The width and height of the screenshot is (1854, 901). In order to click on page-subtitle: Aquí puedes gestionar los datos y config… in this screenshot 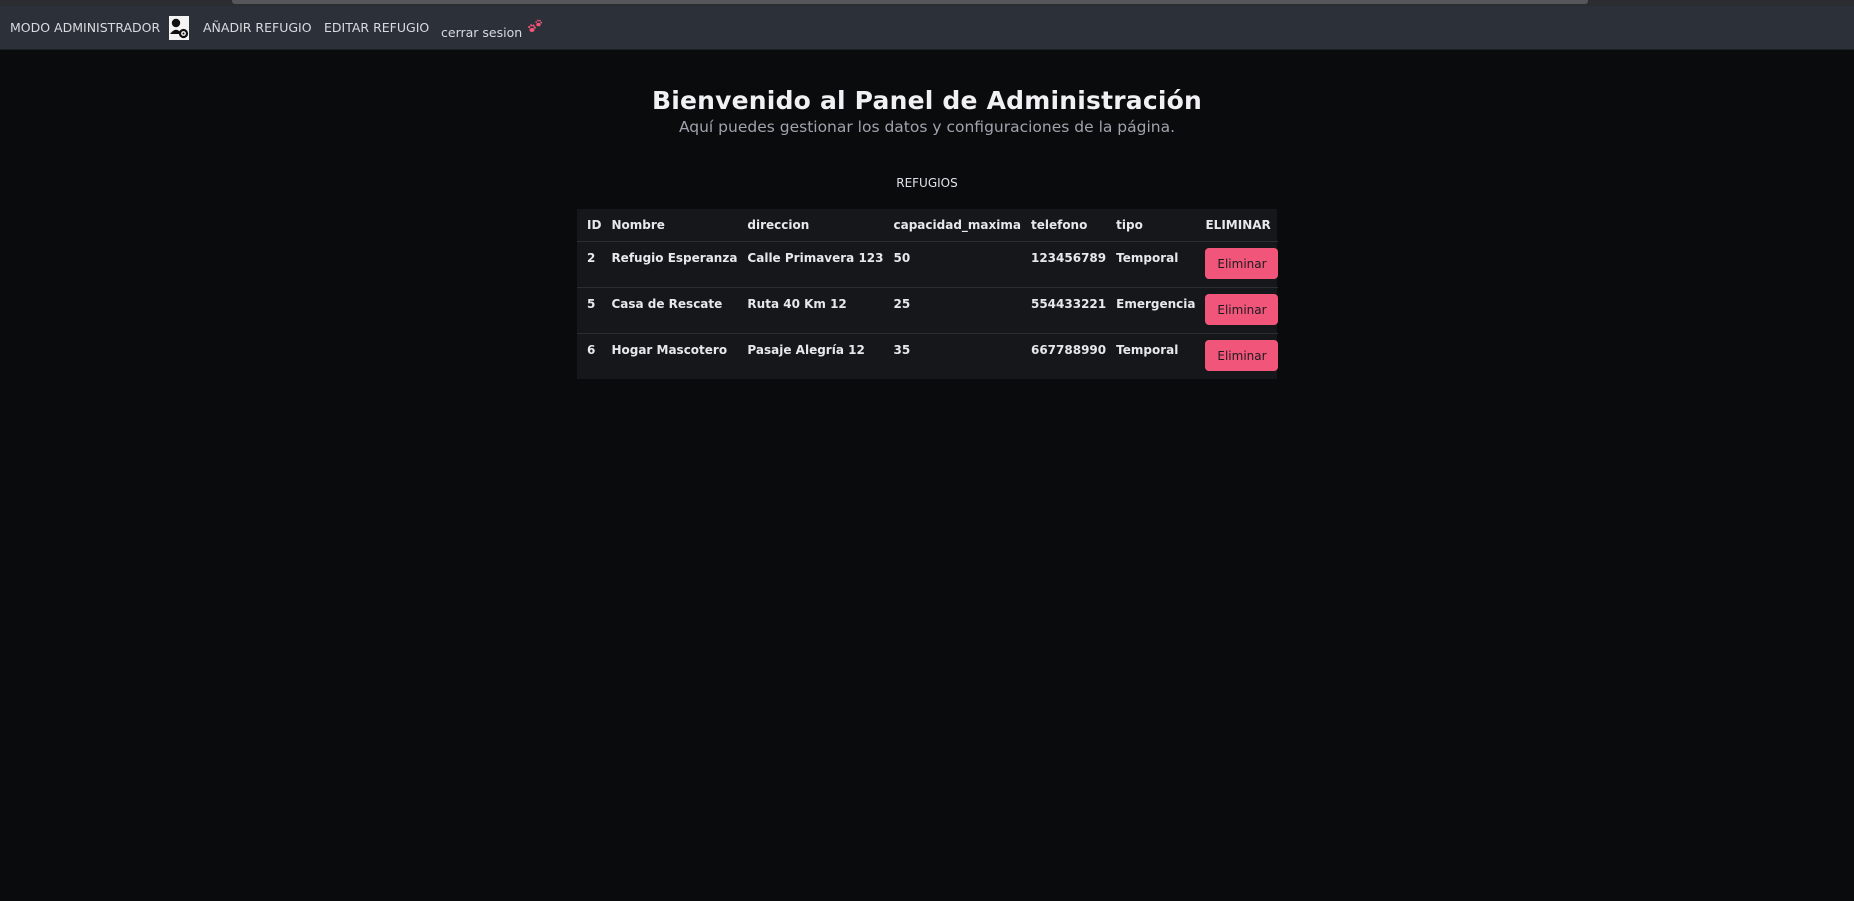, I will do `click(927, 127)`.